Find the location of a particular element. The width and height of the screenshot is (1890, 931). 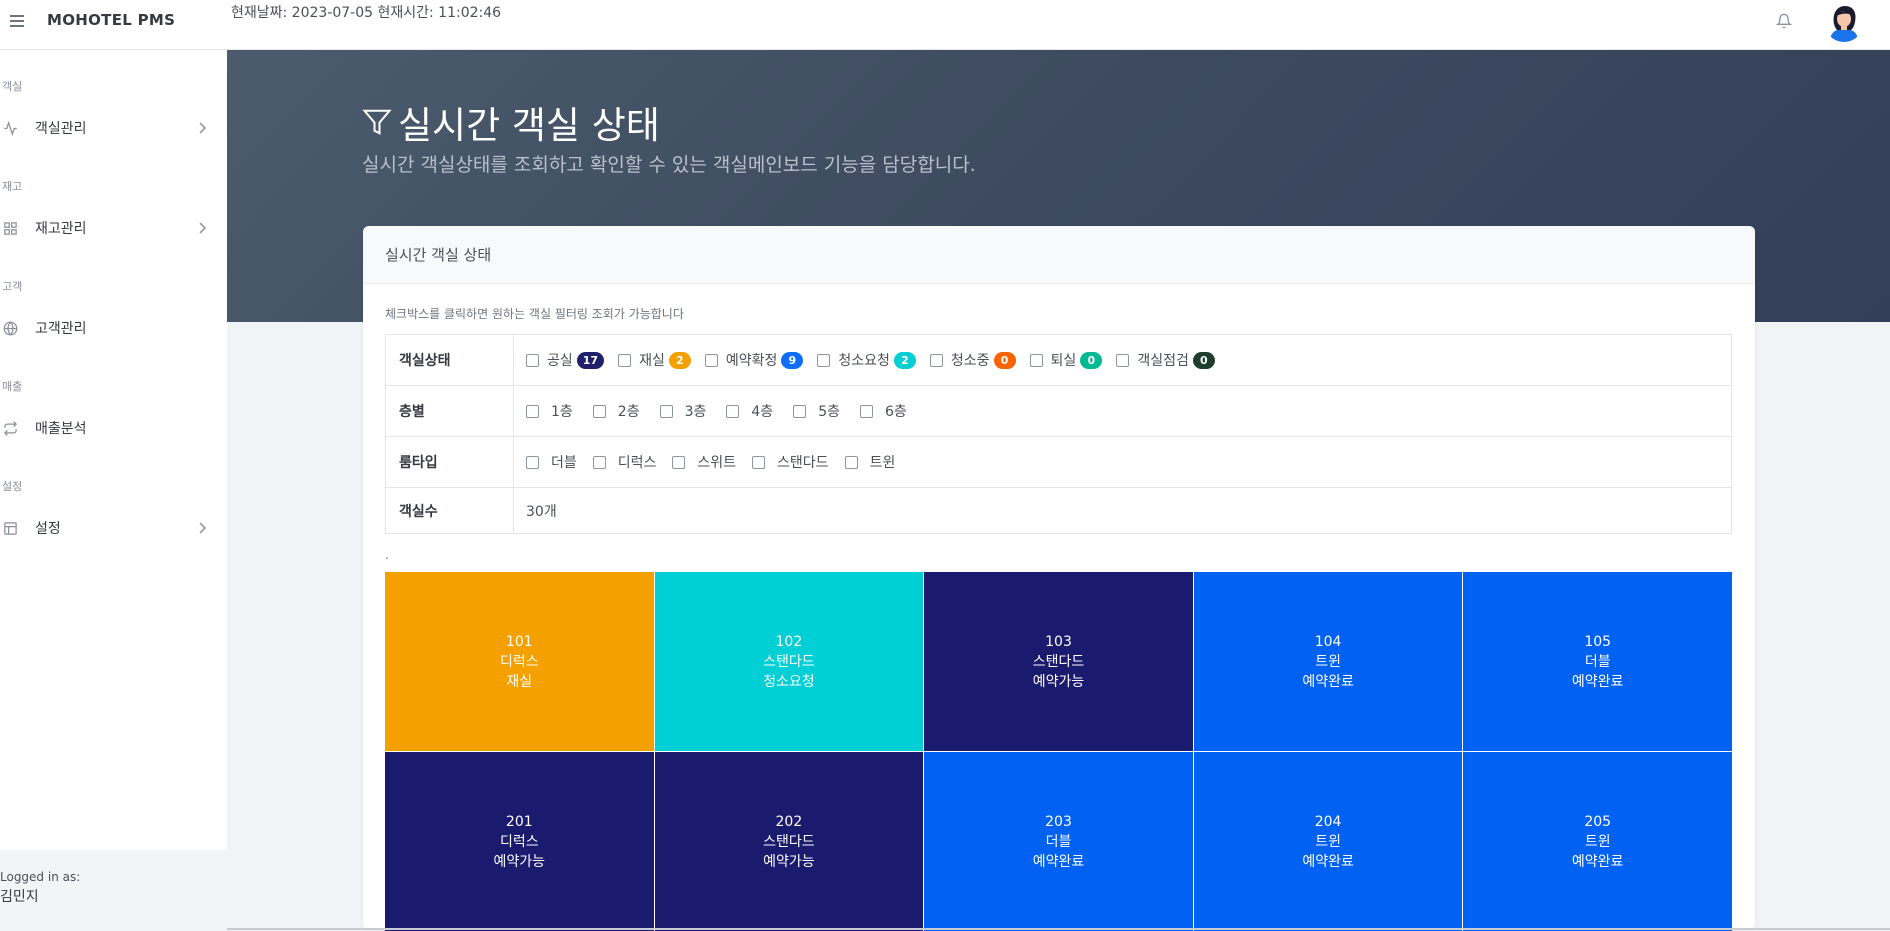

filter-row-roomtype: 룸타입 더블 디럭스 스위트 스탠다드 트윈 is located at coordinates (1058, 462).